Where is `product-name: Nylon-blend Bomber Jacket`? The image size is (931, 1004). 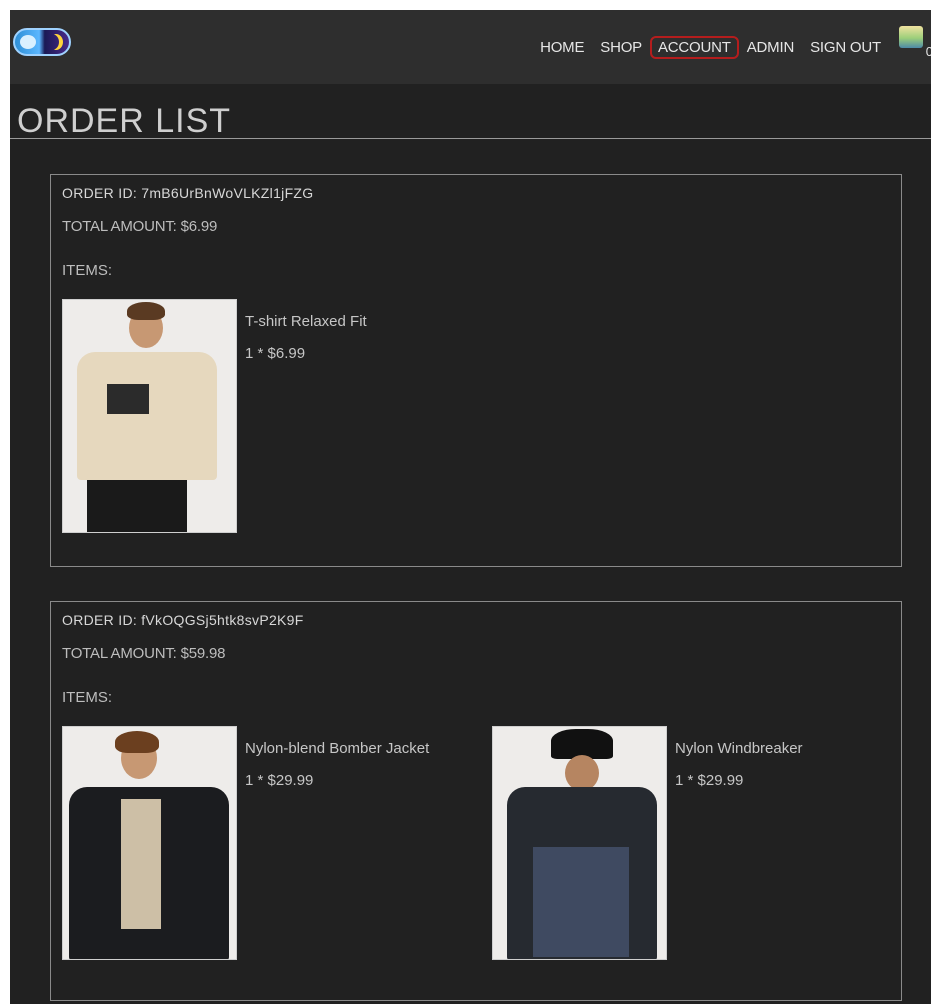
product-name: Nylon-blend Bomber Jacket is located at coordinates (337, 748).